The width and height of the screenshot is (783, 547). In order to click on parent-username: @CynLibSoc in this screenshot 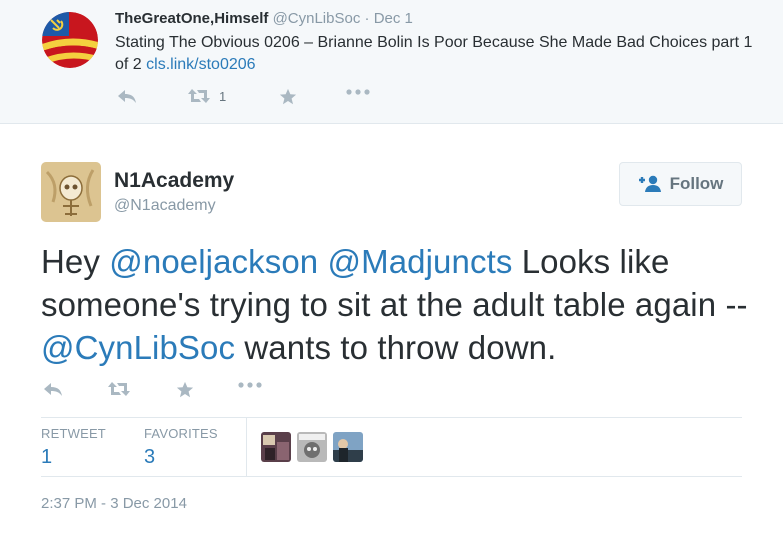, I will do `click(317, 18)`.